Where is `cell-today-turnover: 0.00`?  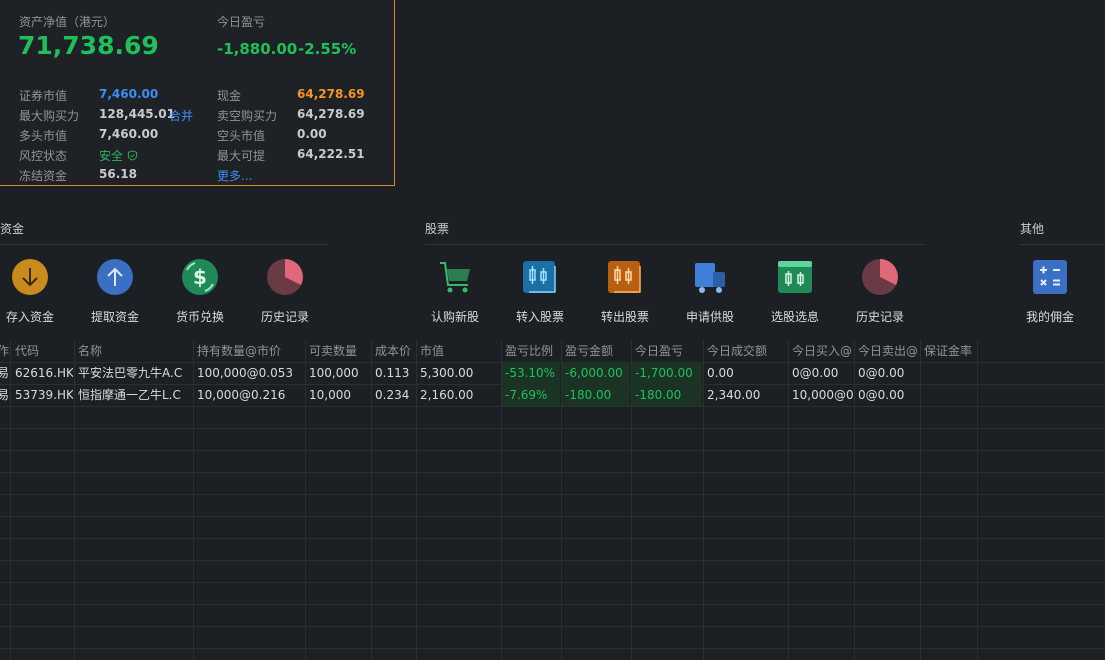 cell-today-turnover: 0.00 is located at coordinates (720, 373).